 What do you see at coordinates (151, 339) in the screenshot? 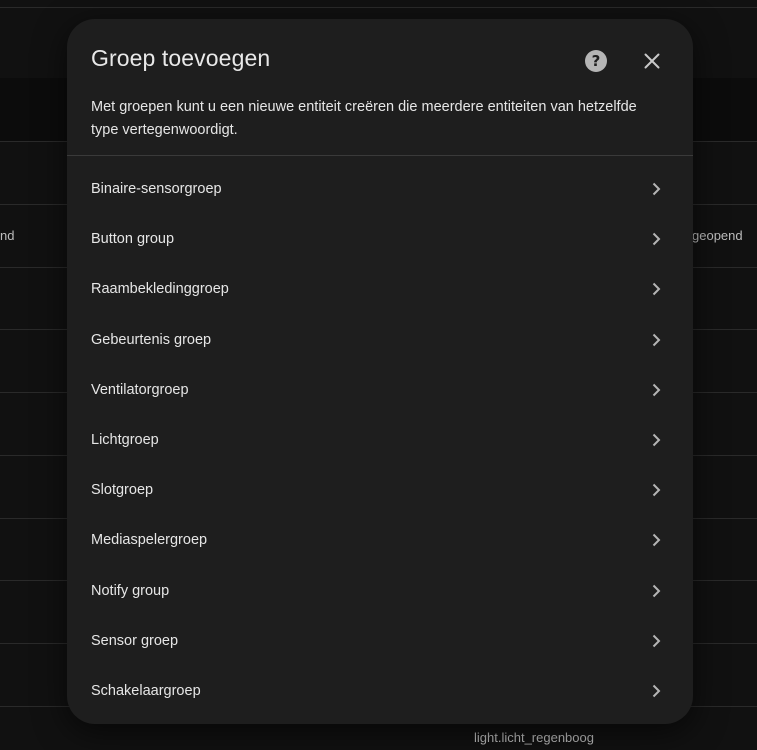
I see `list-item-label: Gebeurtenis groep` at bounding box center [151, 339].